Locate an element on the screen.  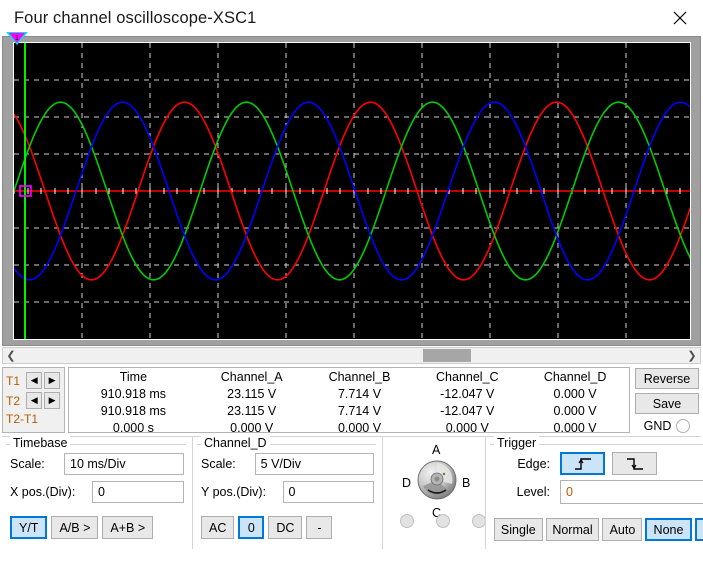
cell-t2-channel-c: -12.047 V is located at coordinates (467, 410).